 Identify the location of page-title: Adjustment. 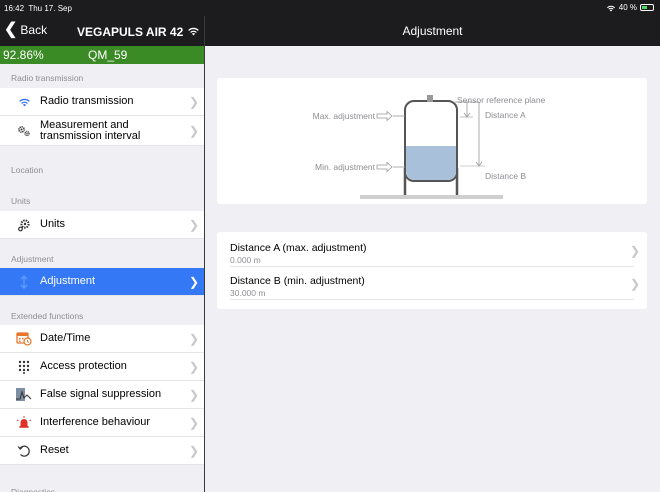
(432, 31).